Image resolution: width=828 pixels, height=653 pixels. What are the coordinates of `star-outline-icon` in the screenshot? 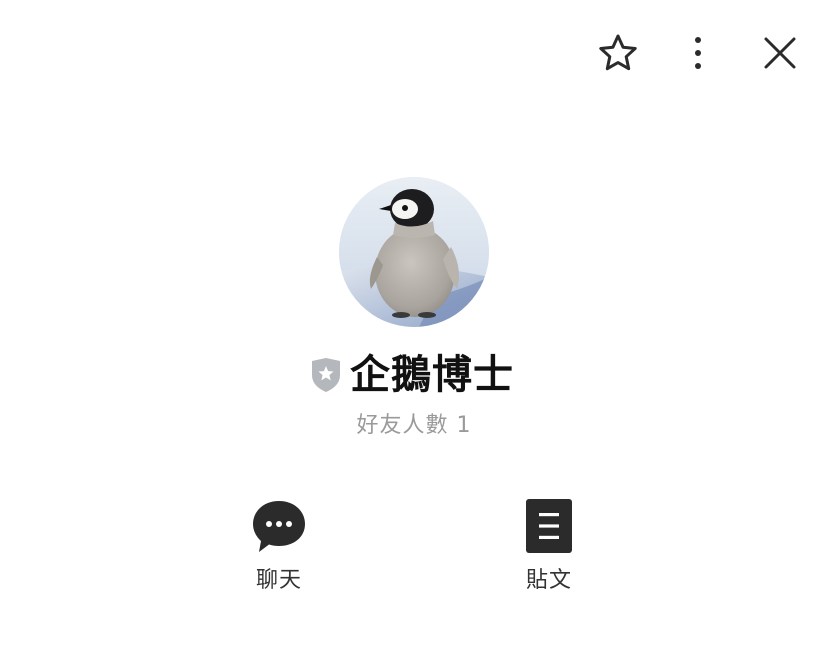 It's located at (618, 52).